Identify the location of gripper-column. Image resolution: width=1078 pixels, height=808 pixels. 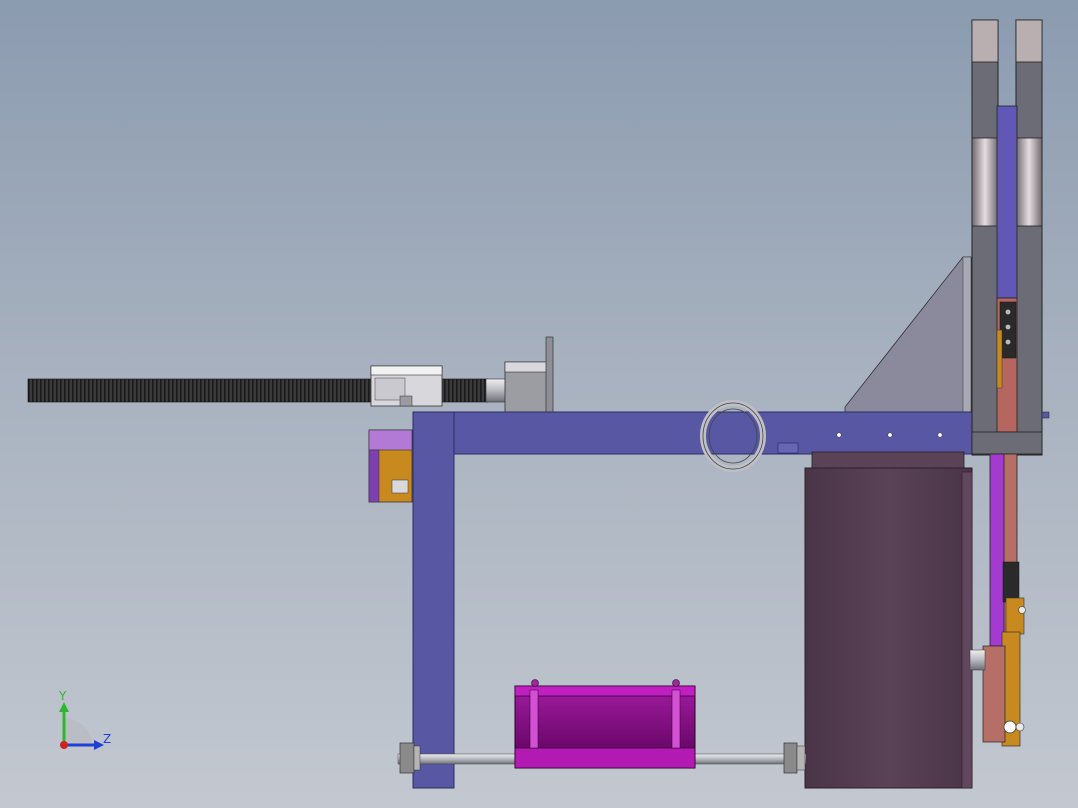
(1010, 237).